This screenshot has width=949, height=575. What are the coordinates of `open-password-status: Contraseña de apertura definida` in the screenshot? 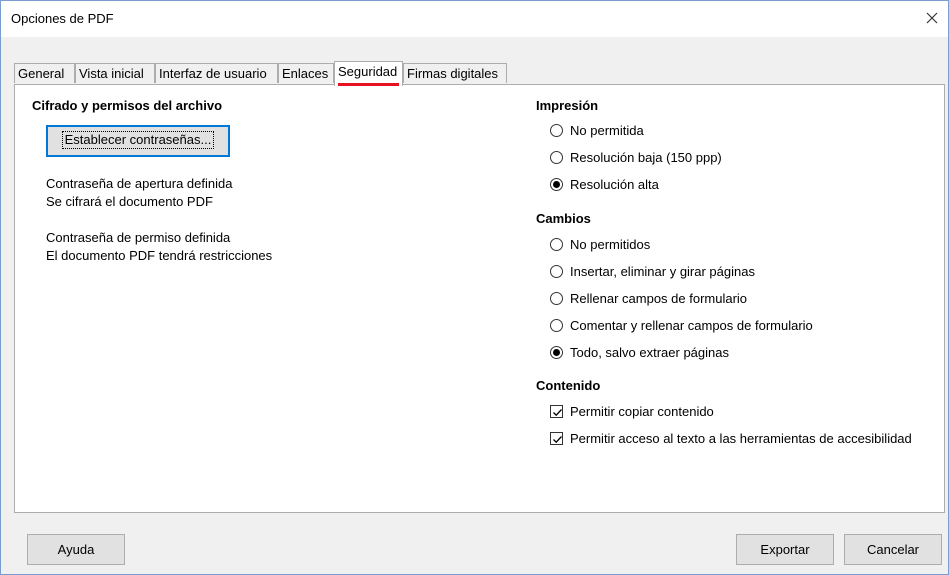 It's located at (139, 183).